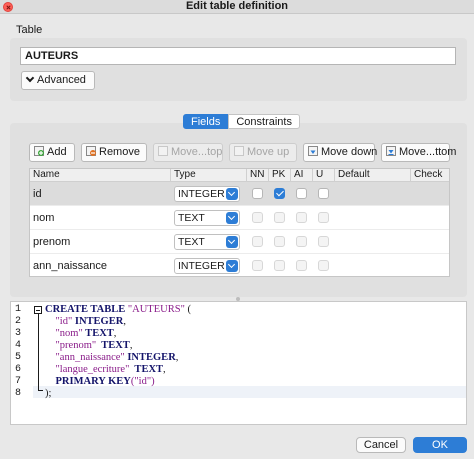  Describe the element at coordinates (119, 152) in the screenshot. I see `remove-label: Remove` at that location.